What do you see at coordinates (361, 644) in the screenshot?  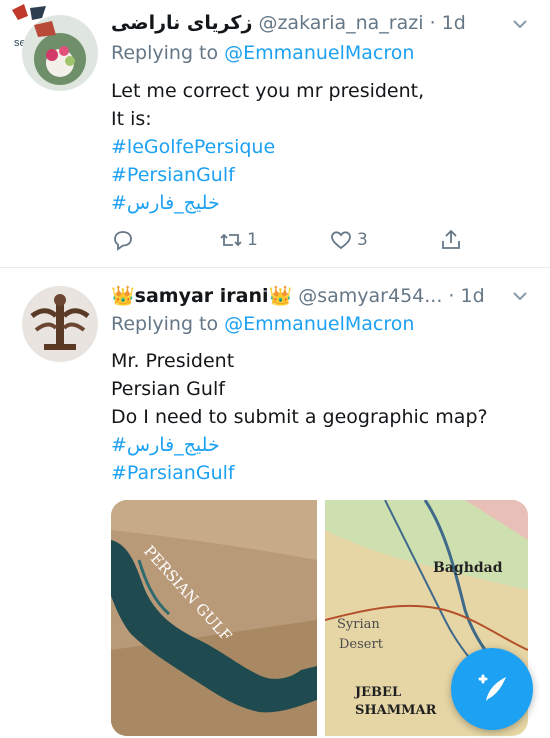 I see `map-label: Desert` at bounding box center [361, 644].